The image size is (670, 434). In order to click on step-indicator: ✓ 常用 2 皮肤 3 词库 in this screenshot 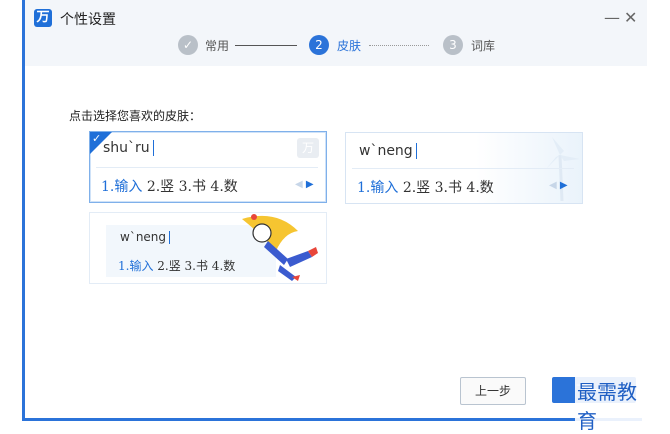, I will do `click(336, 46)`.